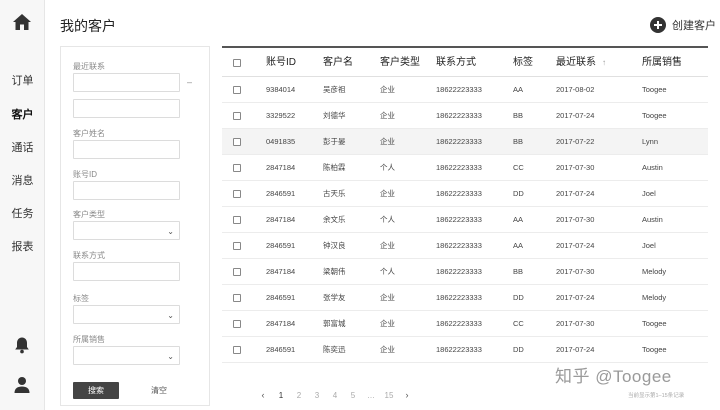 The width and height of the screenshot is (720, 410). What do you see at coordinates (387, 271) in the screenshot?
I see `cell-customer-type: 个人` at bounding box center [387, 271].